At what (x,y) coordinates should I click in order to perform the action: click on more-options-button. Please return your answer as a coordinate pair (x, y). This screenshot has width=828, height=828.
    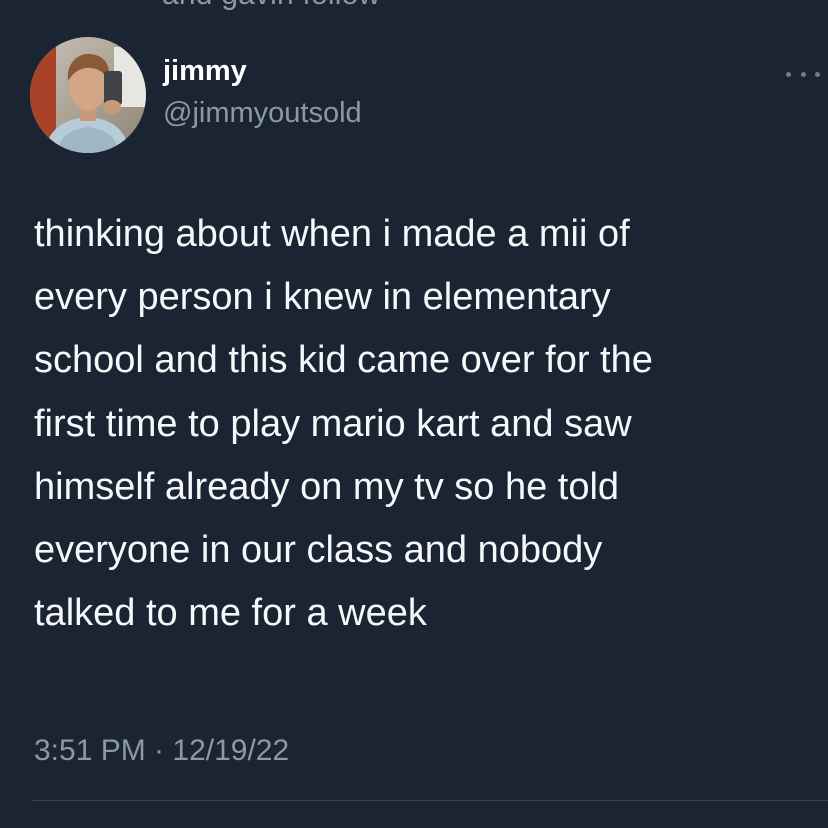
    Looking at the image, I should click on (803, 74).